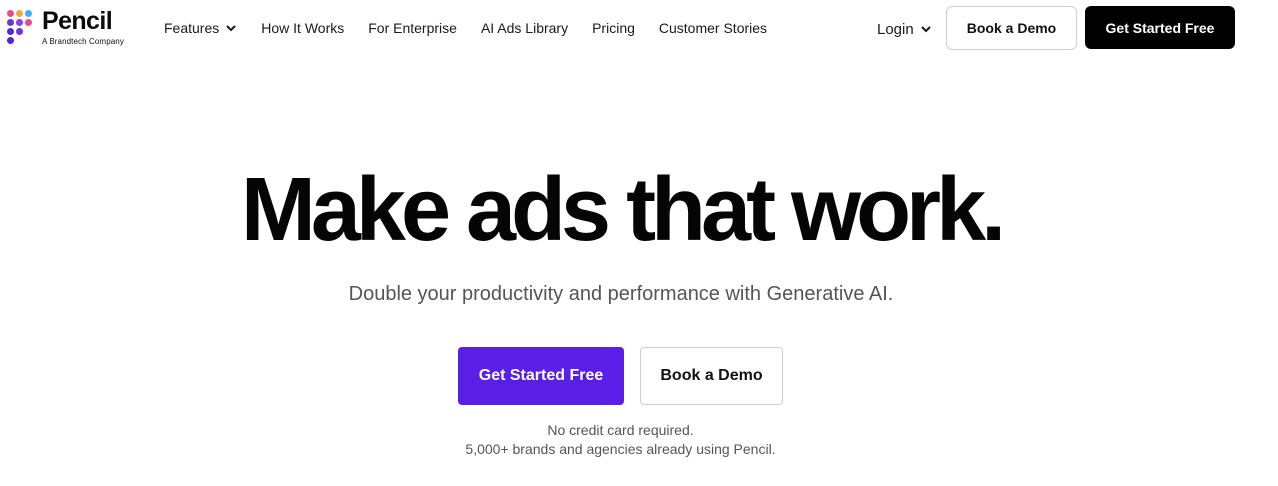 This screenshot has width=1278, height=486. Describe the element at coordinates (541, 376) in the screenshot. I see `hero-get-started-button: Get Started Free` at that location.